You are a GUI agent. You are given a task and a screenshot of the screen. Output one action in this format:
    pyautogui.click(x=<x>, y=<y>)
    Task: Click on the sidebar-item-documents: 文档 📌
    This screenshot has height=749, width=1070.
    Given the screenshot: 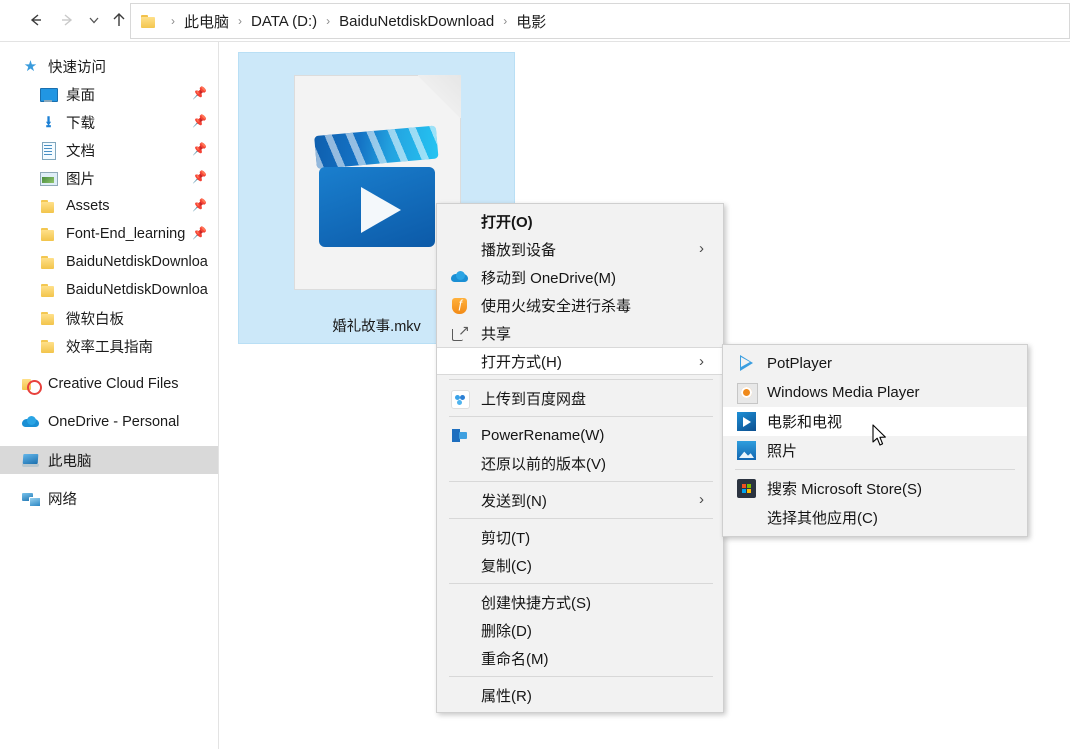 What is the action you would take?
    pyautogui.click(x=109, y=150)
    